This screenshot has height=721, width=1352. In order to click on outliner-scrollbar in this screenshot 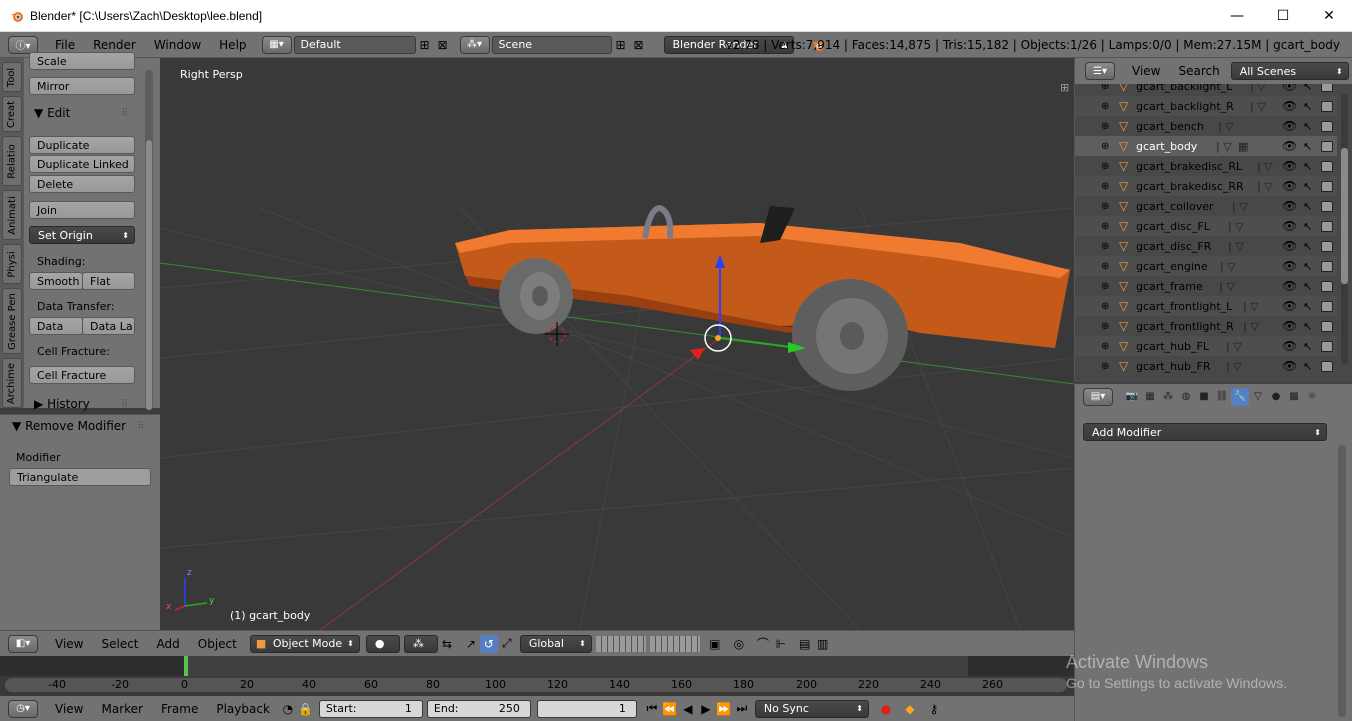, I will do `click(1344, 229)`.